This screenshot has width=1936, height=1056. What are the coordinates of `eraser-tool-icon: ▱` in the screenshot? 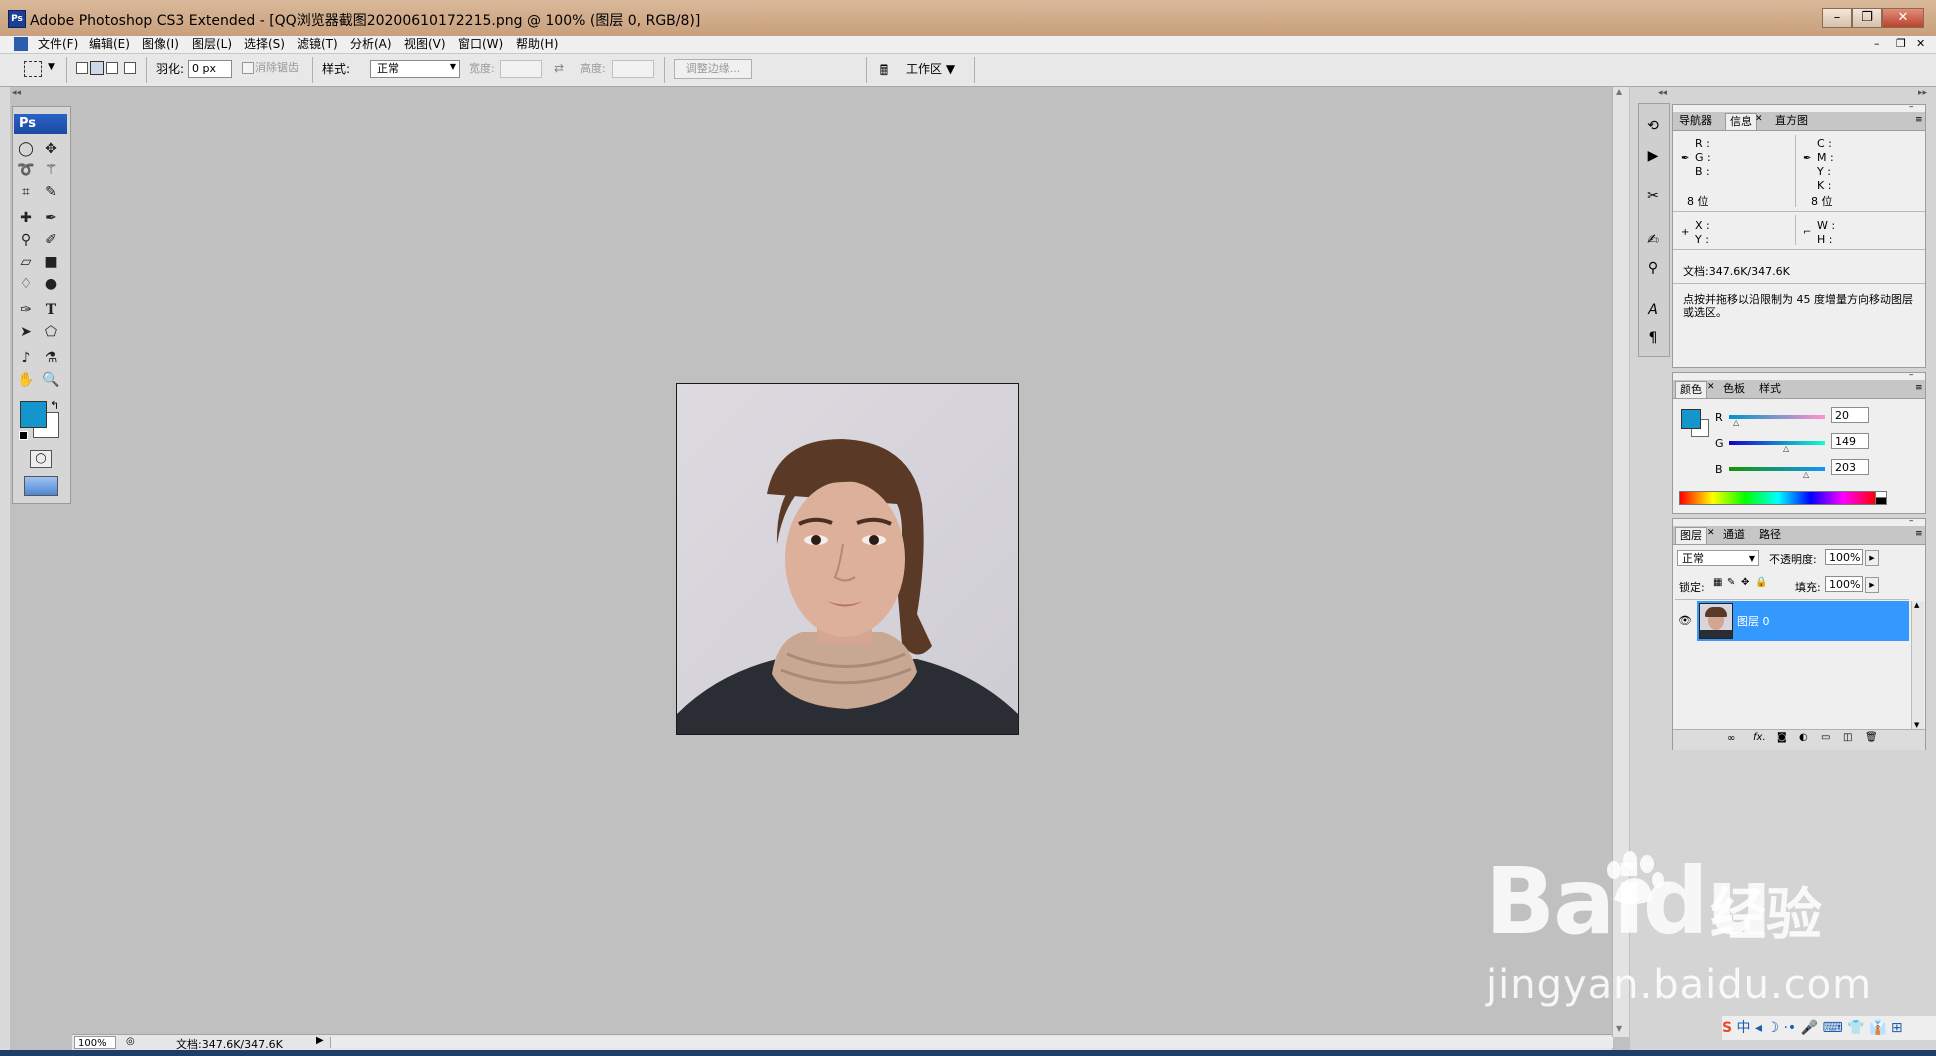 It's located at (26, 262).